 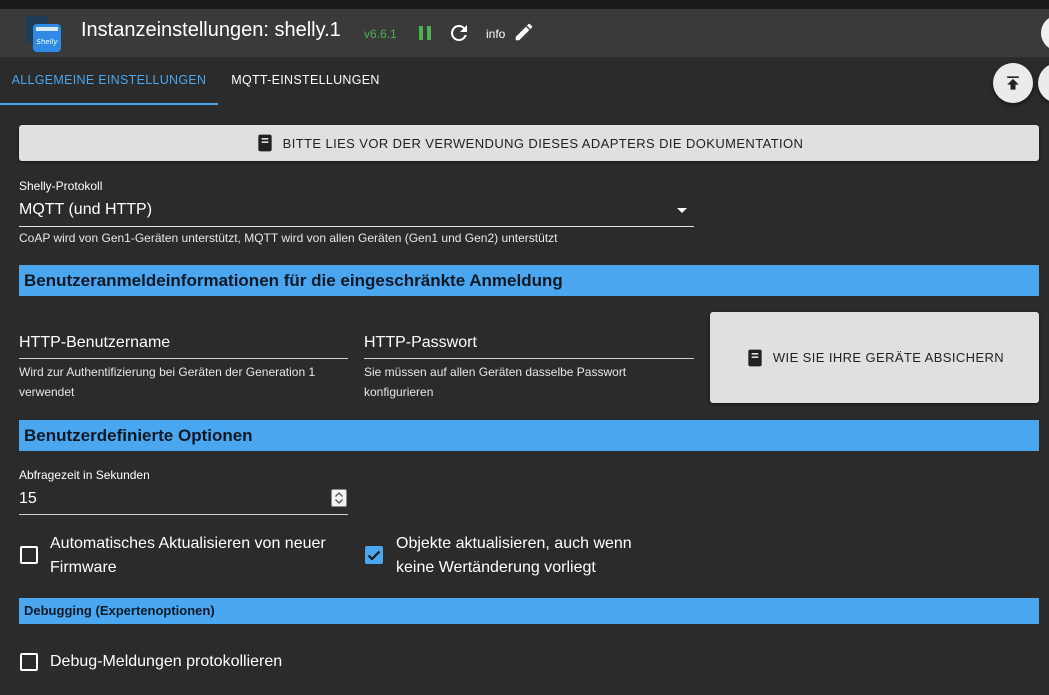 I want to click on shelly-logo-icon: Shelly, so click(x=44, y=33).